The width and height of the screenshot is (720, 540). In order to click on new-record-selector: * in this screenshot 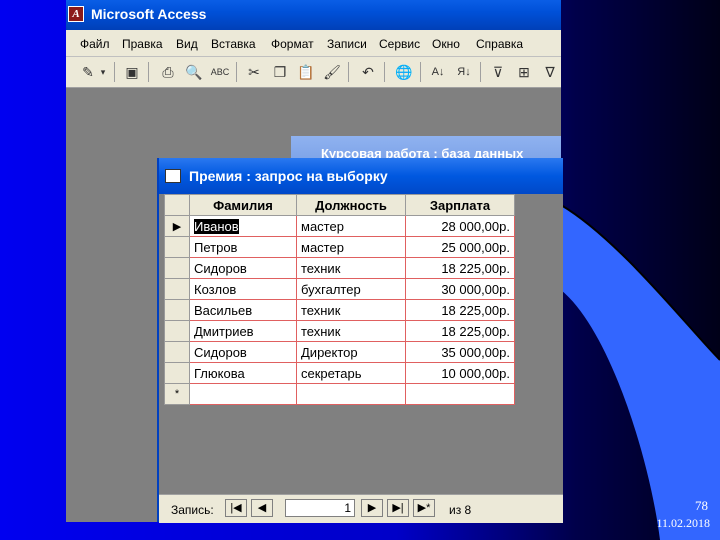, I will do `click(177, 394)`.